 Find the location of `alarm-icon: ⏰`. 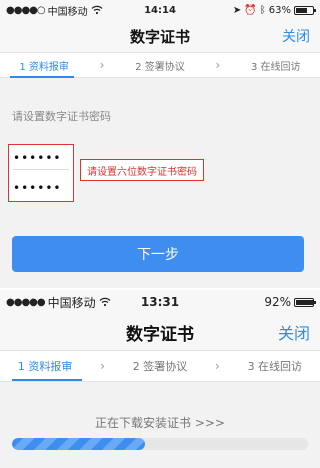

alarm-icon: ⏰ is located at coordinates (250, 10).